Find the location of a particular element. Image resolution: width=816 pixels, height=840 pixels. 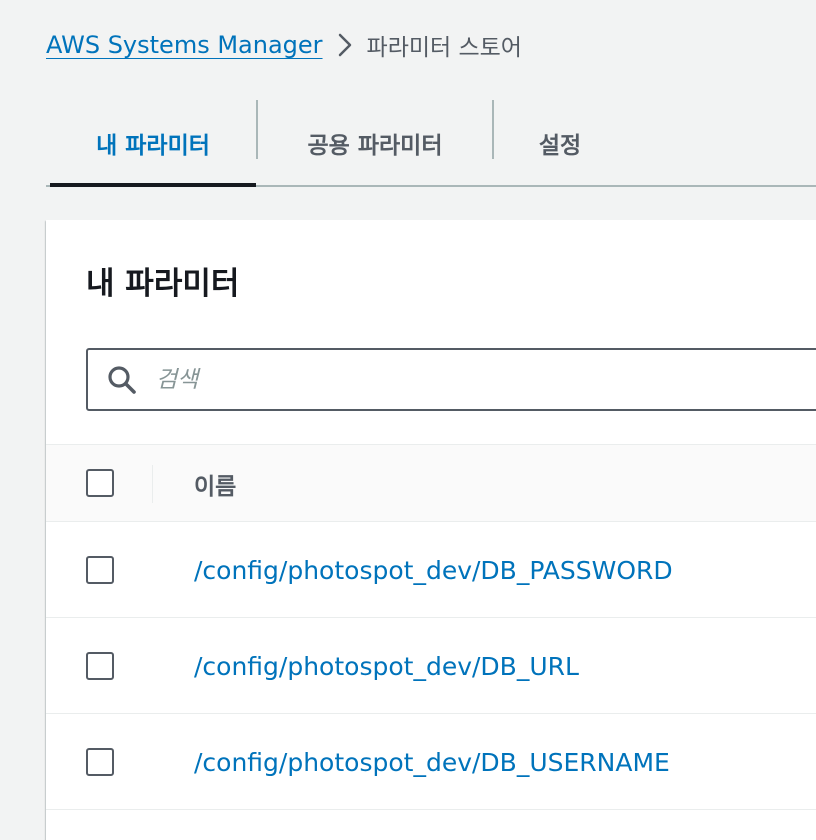

breadcrumb-current: 파라미터 스토어 is located at coordinates (444, 48).